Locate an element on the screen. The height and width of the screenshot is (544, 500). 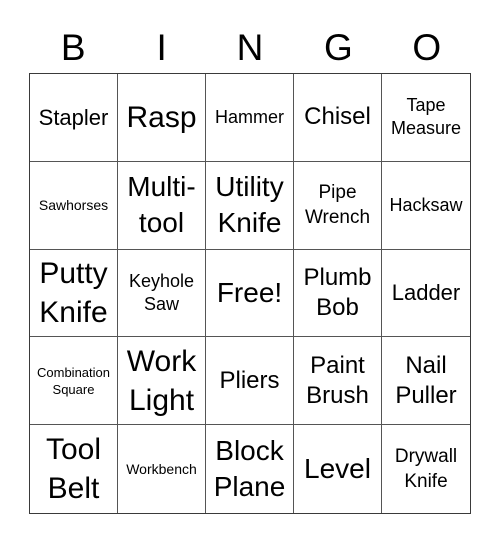
cell-label: Nail Puller is located at coordinates (426, 380).